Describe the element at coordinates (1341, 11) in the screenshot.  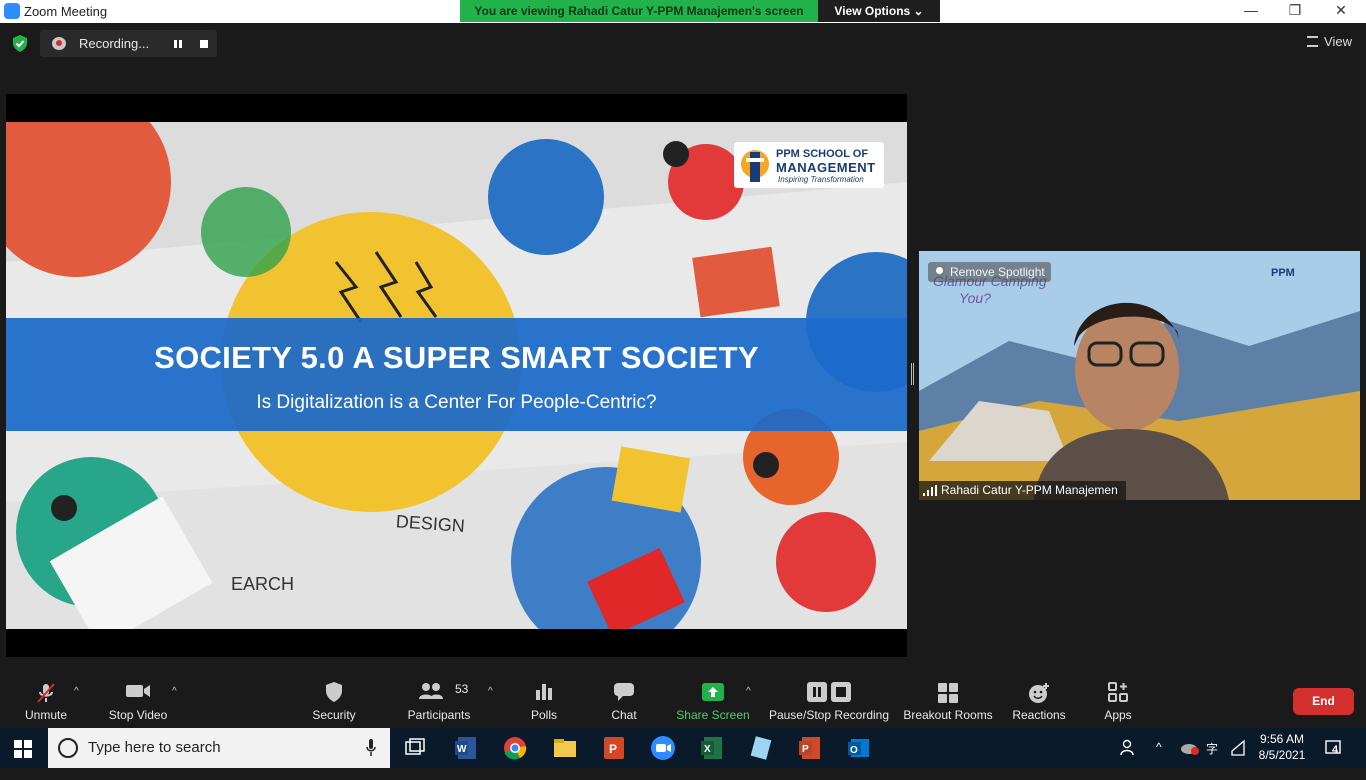
I see `close-icon: ✕` at that location.